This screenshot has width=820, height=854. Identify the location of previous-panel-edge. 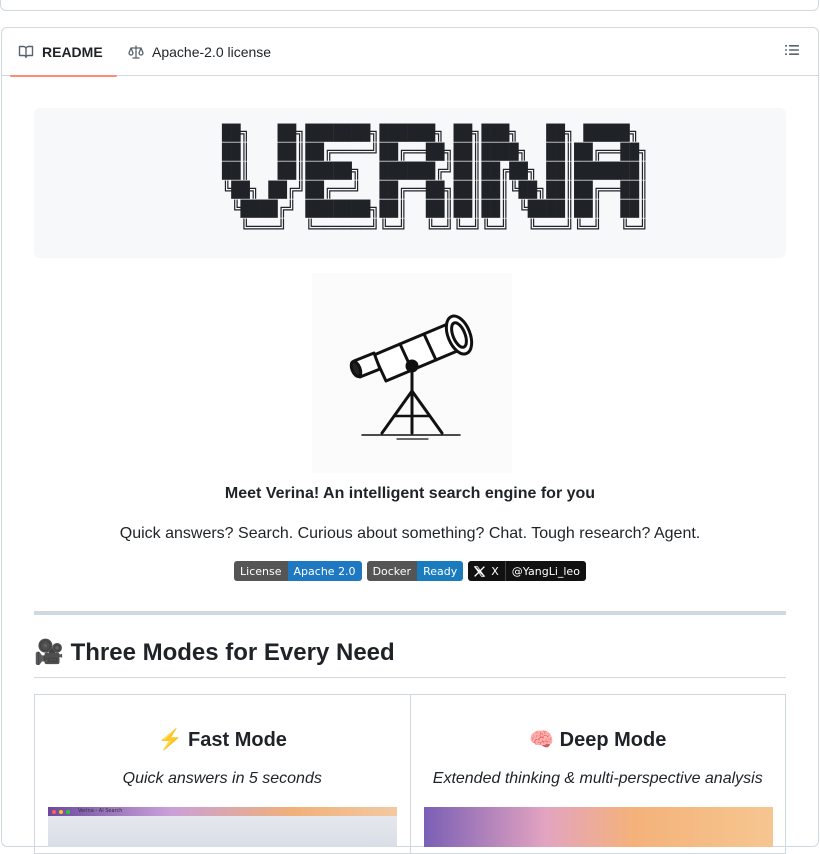
(409, 5).